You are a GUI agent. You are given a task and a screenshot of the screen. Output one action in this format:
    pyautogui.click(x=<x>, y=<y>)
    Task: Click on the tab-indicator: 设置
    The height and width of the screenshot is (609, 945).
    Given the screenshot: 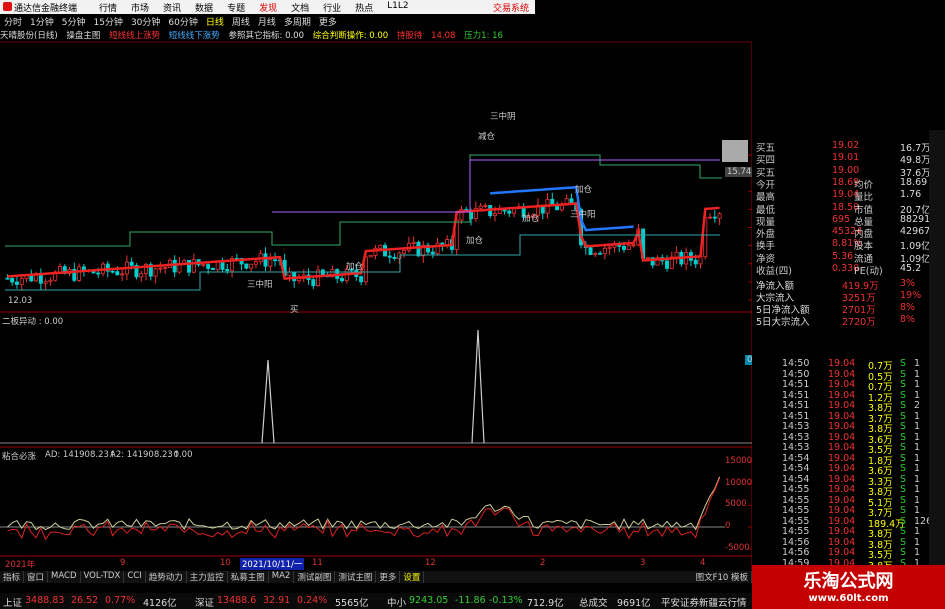 What is the action you would take?
    pyautogui.click(x=412, y=577)
    